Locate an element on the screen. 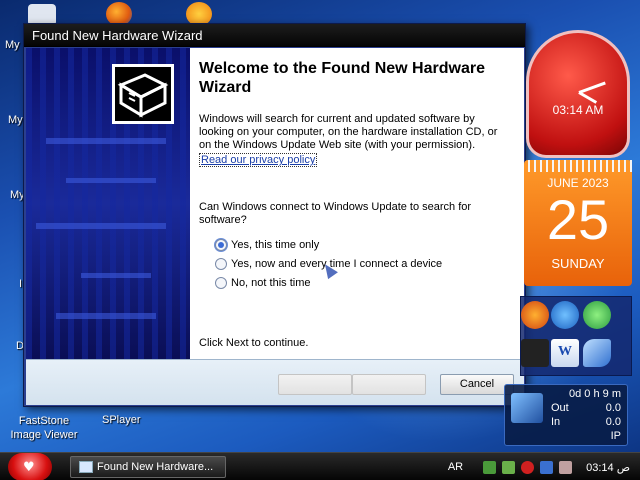 The height and width of the screenshot is (480, 640). calendar-day: 25 is located at coordinates (578, 219).